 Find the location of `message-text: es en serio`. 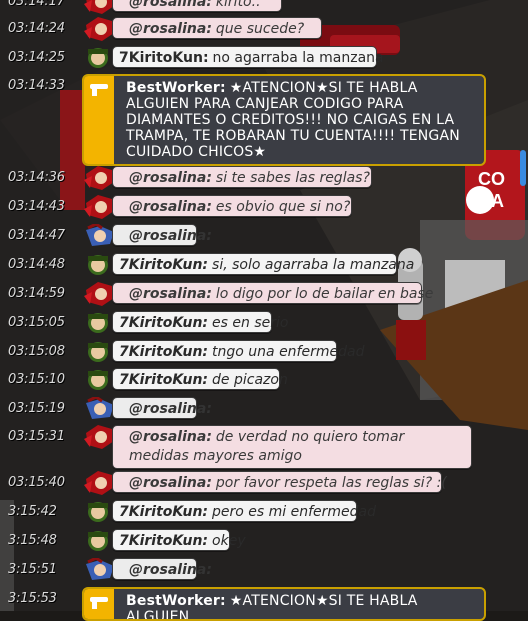

message-text: es en serio is located at coordinates (250, 323).